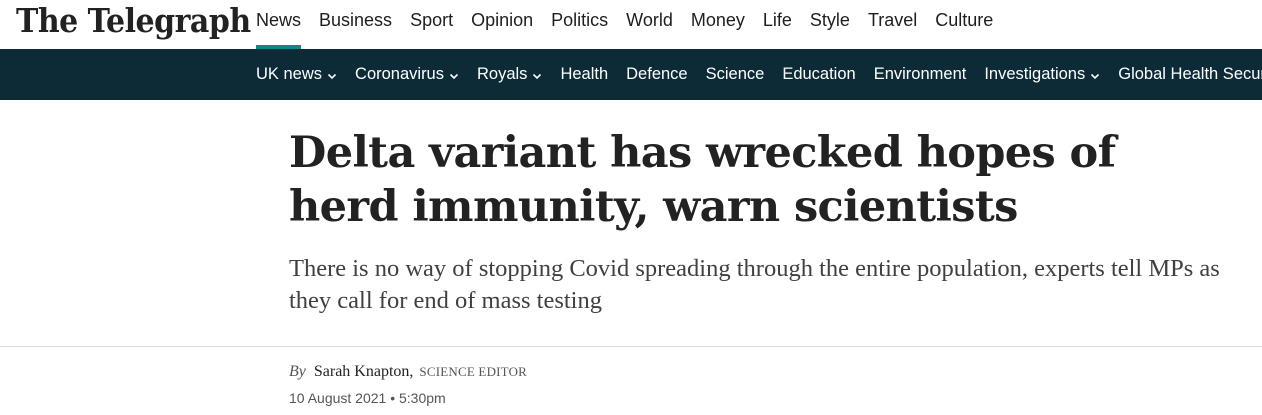  I want to click on nav-item-life: Life, so click(777, 24).